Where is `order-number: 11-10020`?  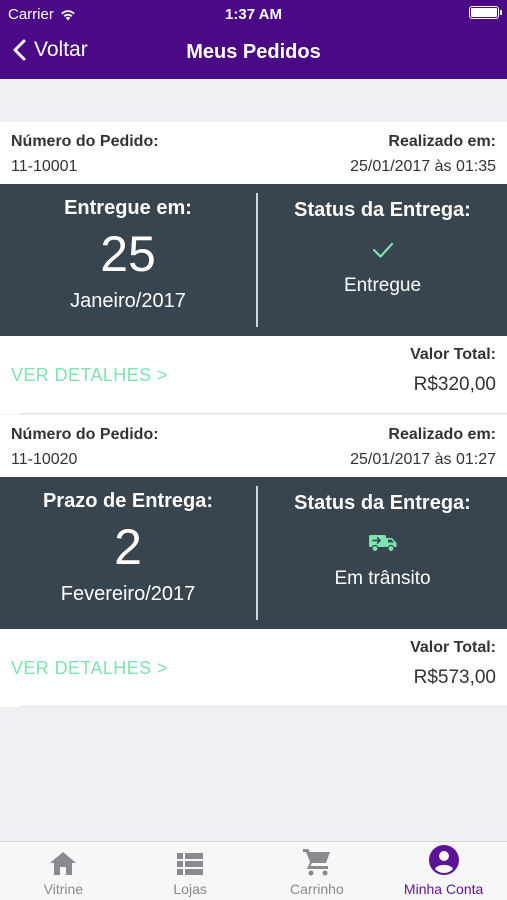
order-number: 11-10020 is located at coordinates (44, 459).